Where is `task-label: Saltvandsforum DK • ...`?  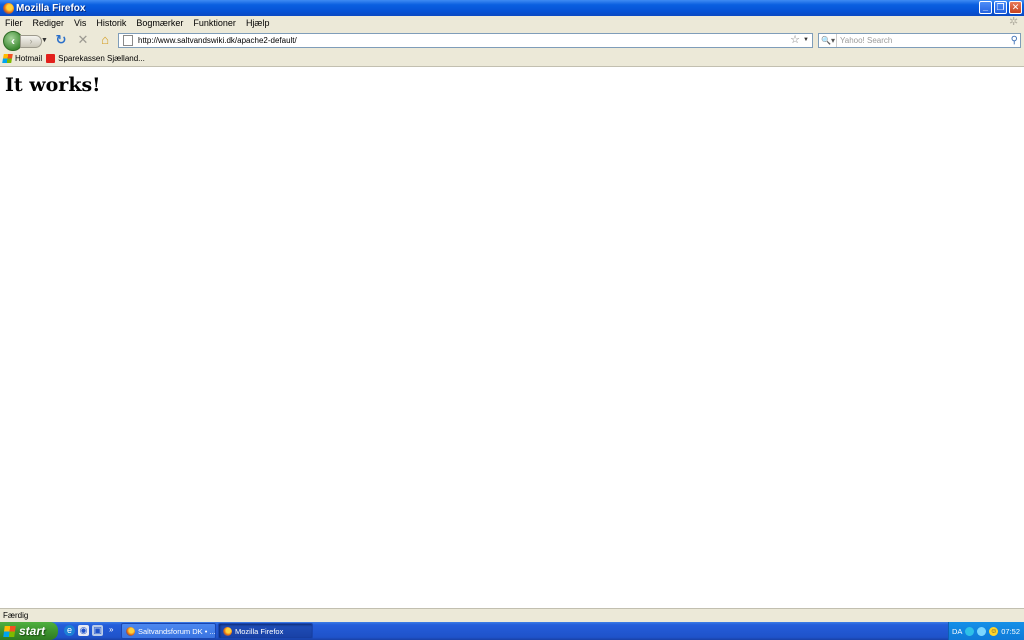 task-label: Saltvandsforum DK • ... is located at coordinates (177, 631).